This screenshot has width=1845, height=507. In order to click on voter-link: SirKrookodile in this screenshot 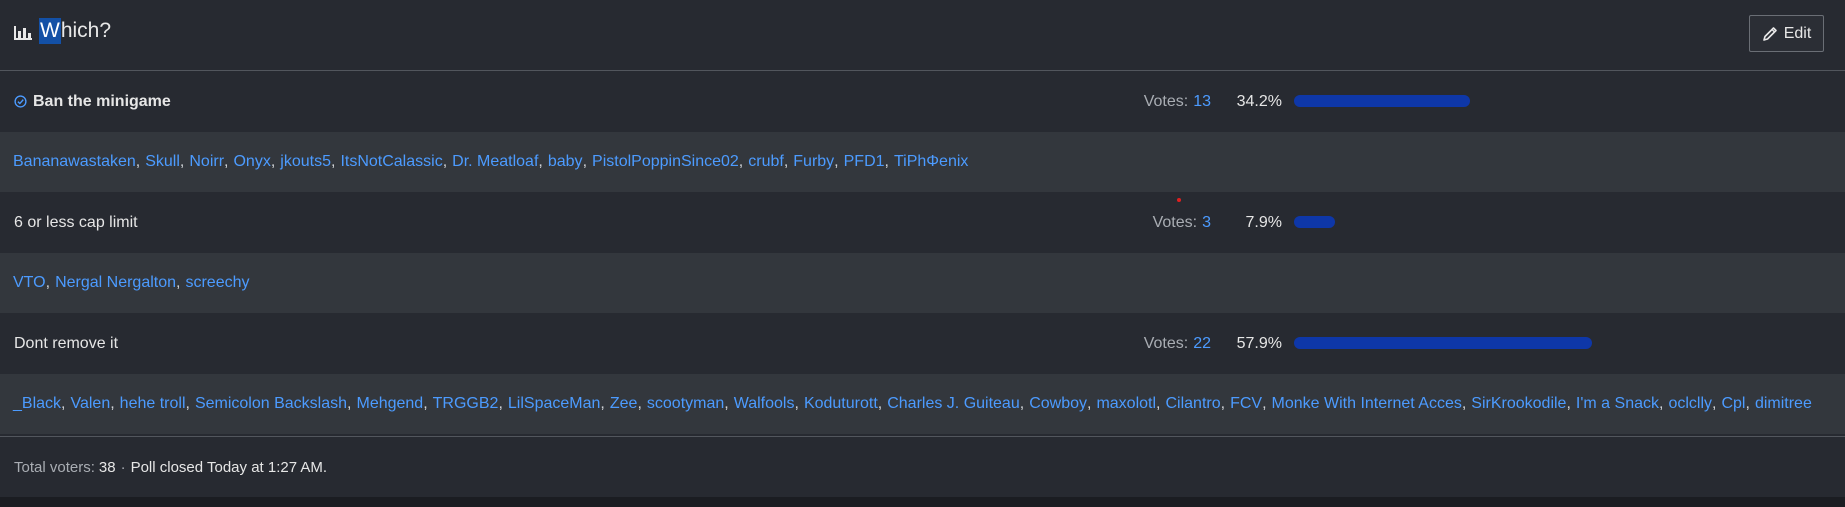, I will do `click(1518, 404)`.